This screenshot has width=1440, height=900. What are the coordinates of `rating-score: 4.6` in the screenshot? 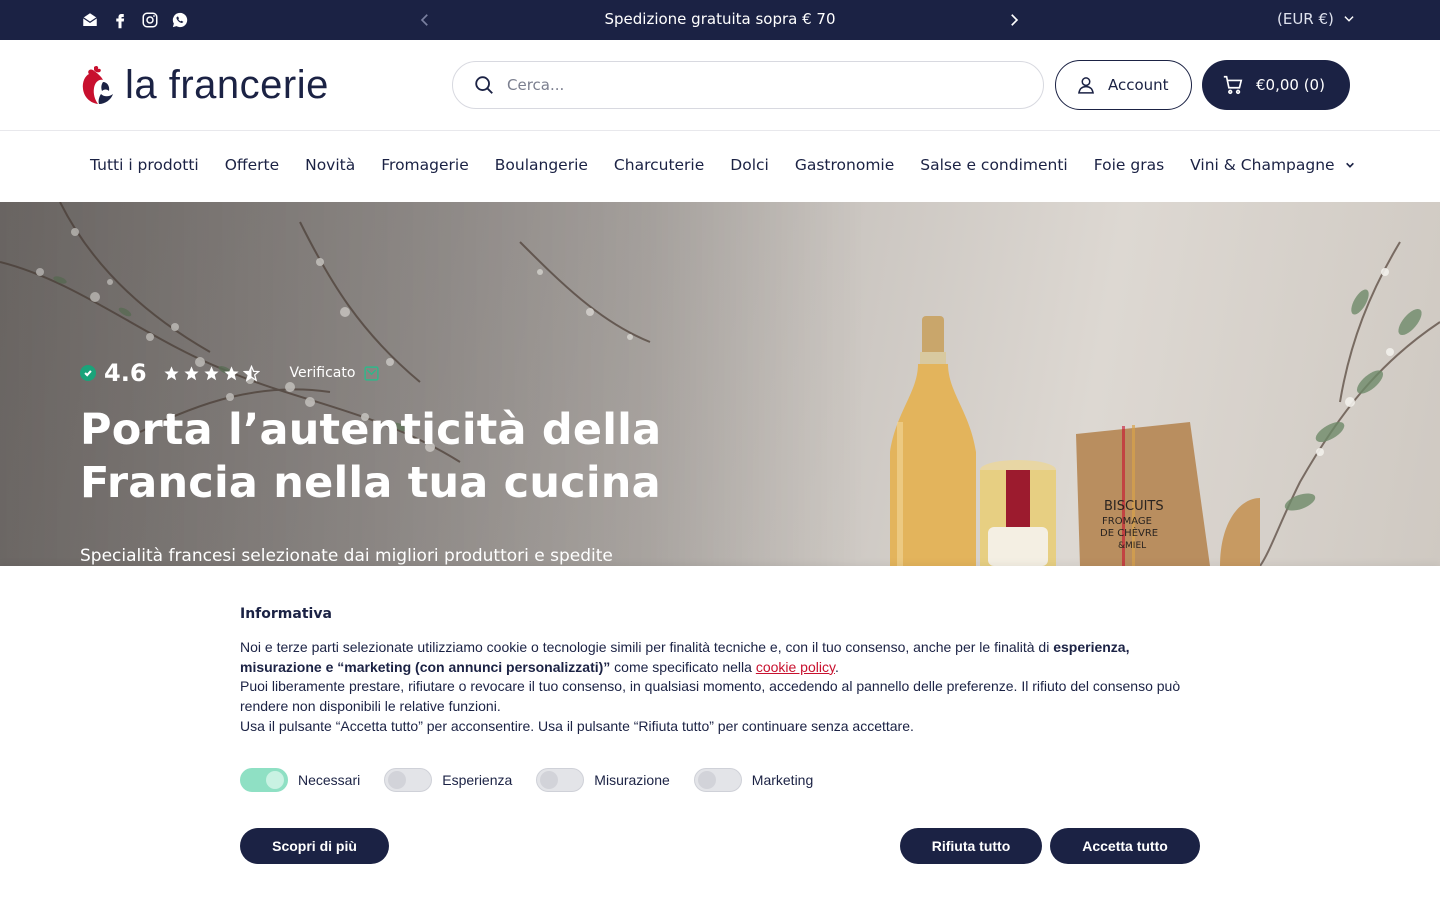 It's located at (125, 373).